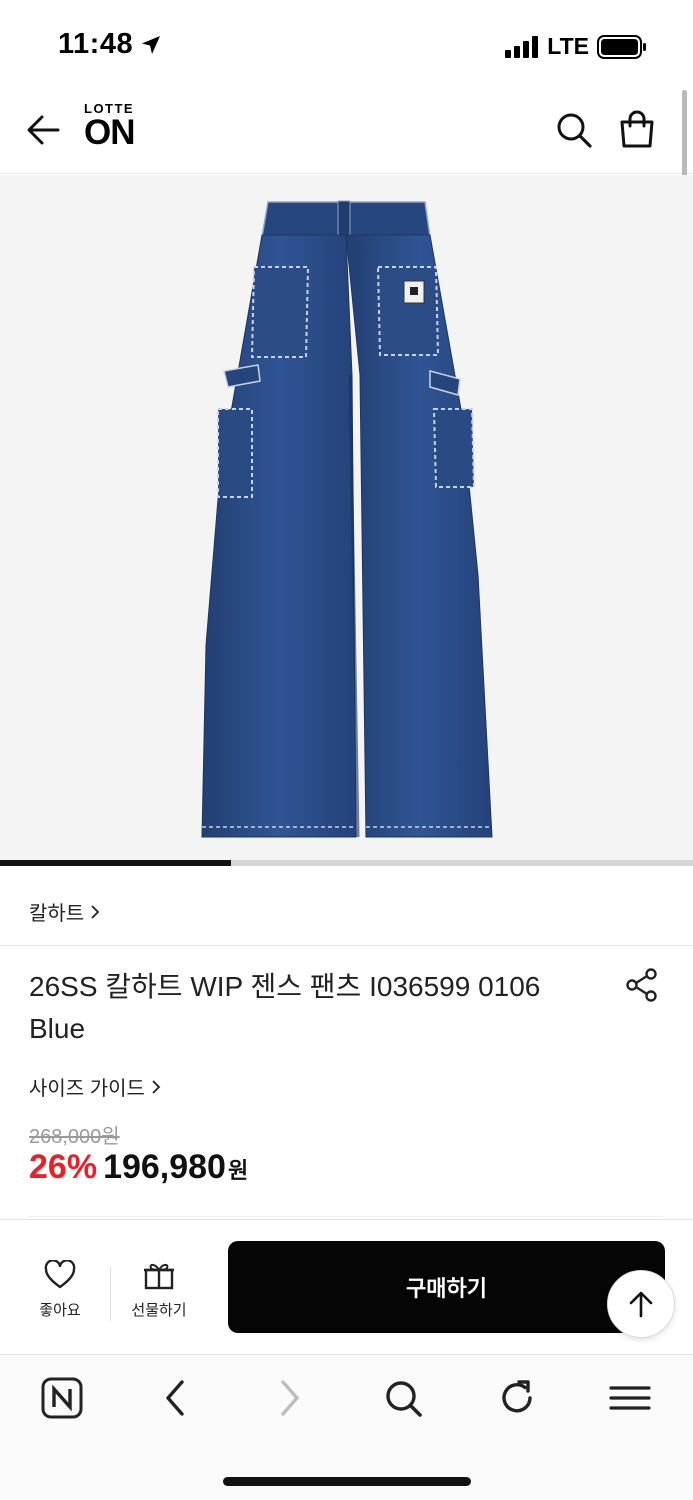 The image size is (693, 1500). I want to click on shopping-bag-icon, so click(637, 129).